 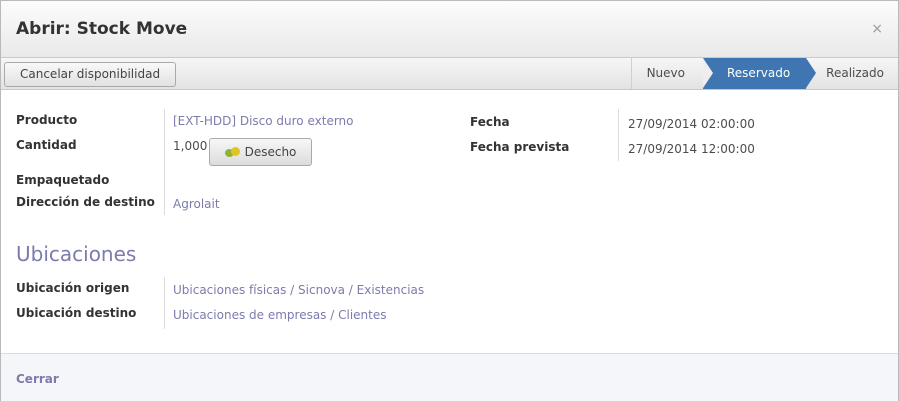 I want to click on ubicacion-destino-link: Ubicaciones de empresas / Clientes, so click(x=279, y=315).